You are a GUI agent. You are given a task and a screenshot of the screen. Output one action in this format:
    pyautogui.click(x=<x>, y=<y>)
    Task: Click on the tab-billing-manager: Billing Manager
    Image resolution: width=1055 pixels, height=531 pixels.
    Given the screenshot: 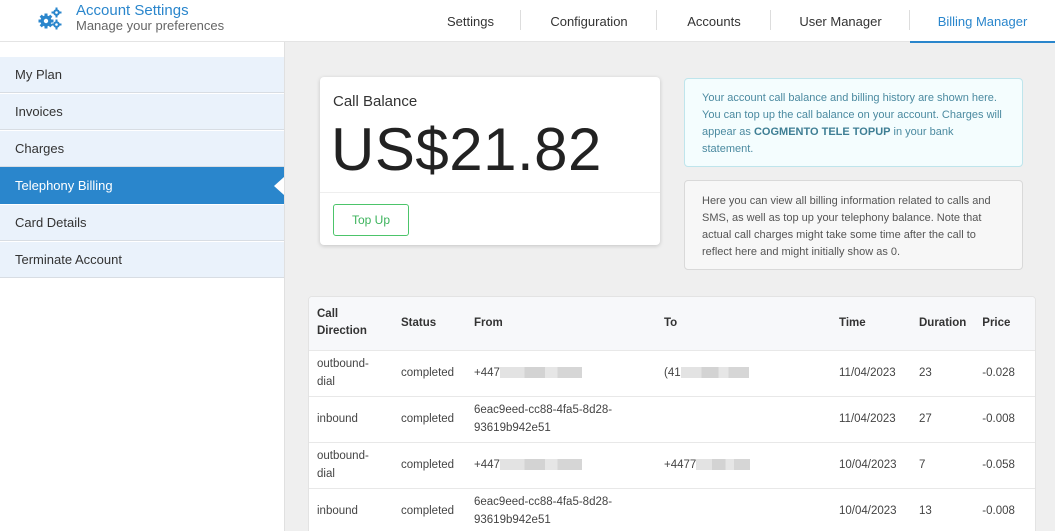 What is the action you would take?
    pyautogui.click(x=982, y=21)
    